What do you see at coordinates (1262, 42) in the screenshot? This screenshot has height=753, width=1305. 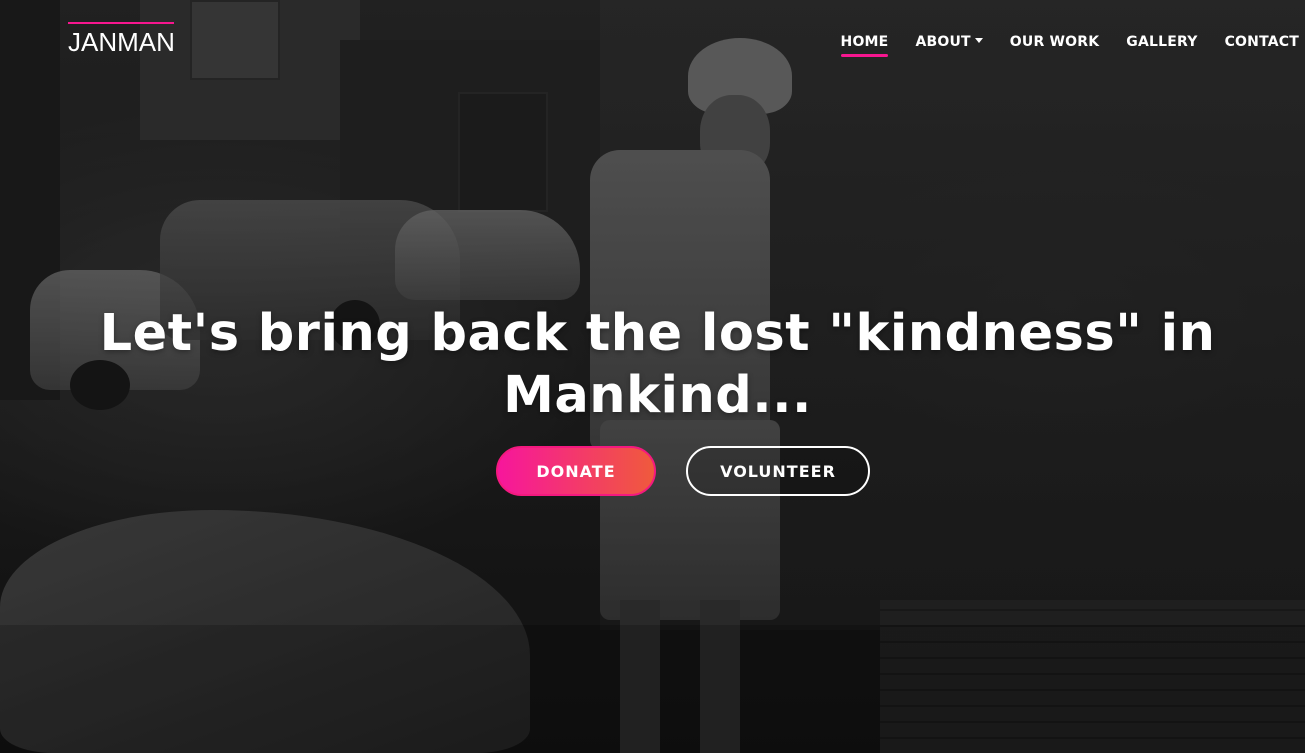 I see `nav-item-contact: CONTACT` at bounding box center [1262, 42].